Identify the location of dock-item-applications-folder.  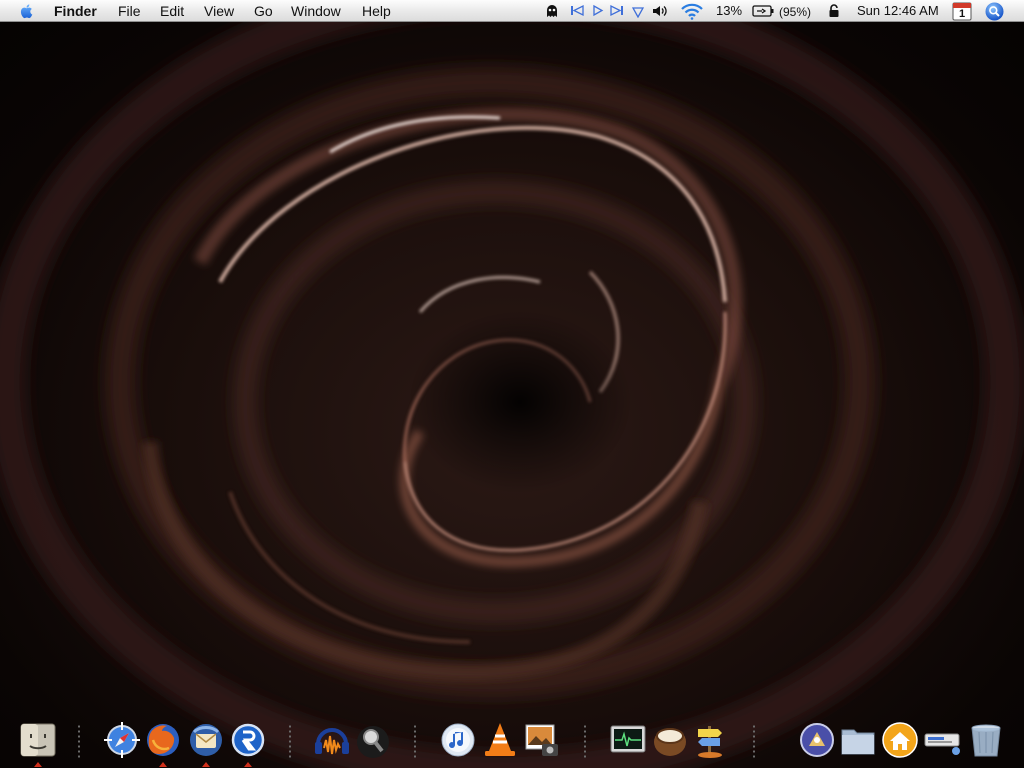
(858, 741).